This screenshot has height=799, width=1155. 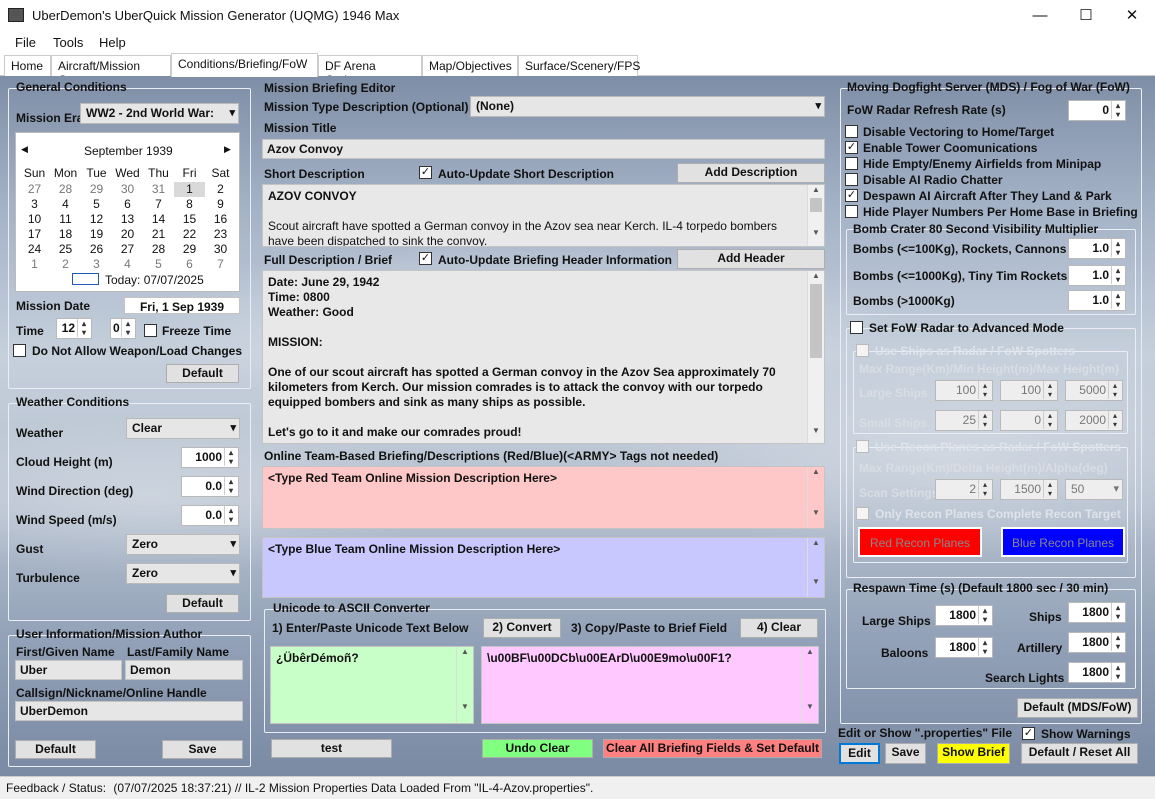 I want to click on no-weapon-change-checkbox, so click(x=19, y=350).